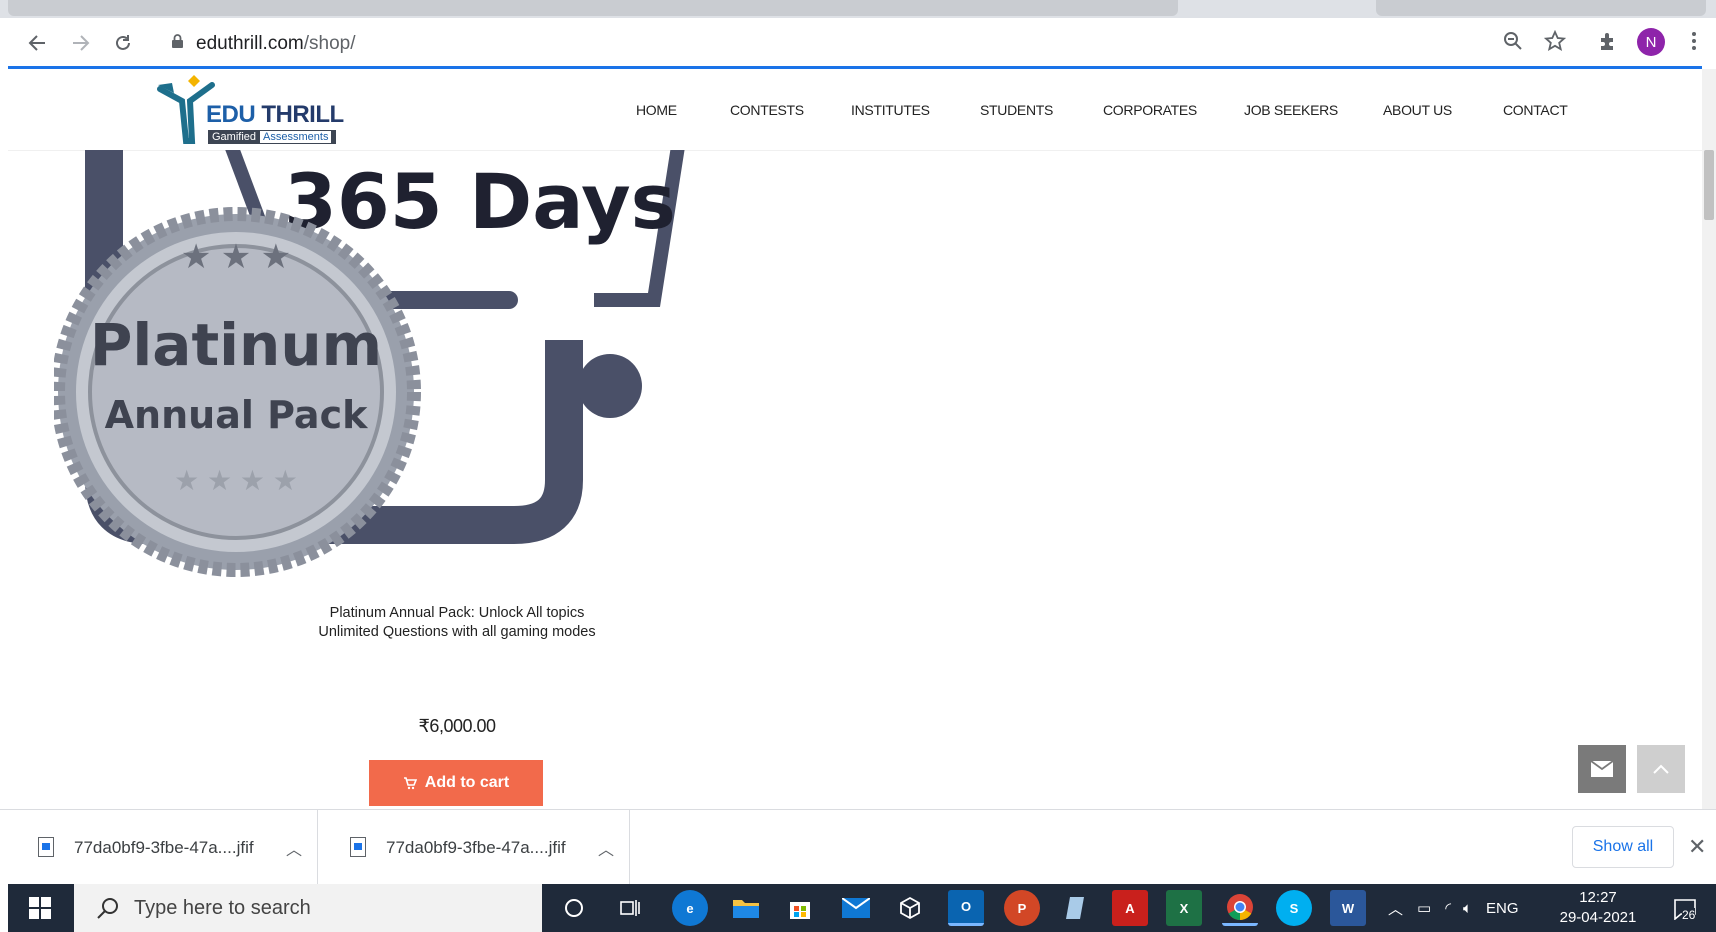 The width and height of the screenshot is (1716, 932). What do you see at coordinates (1709, 185) in the screenshot?
I see `page-scrollbar-thumb` at bounding box center [1709, 185].